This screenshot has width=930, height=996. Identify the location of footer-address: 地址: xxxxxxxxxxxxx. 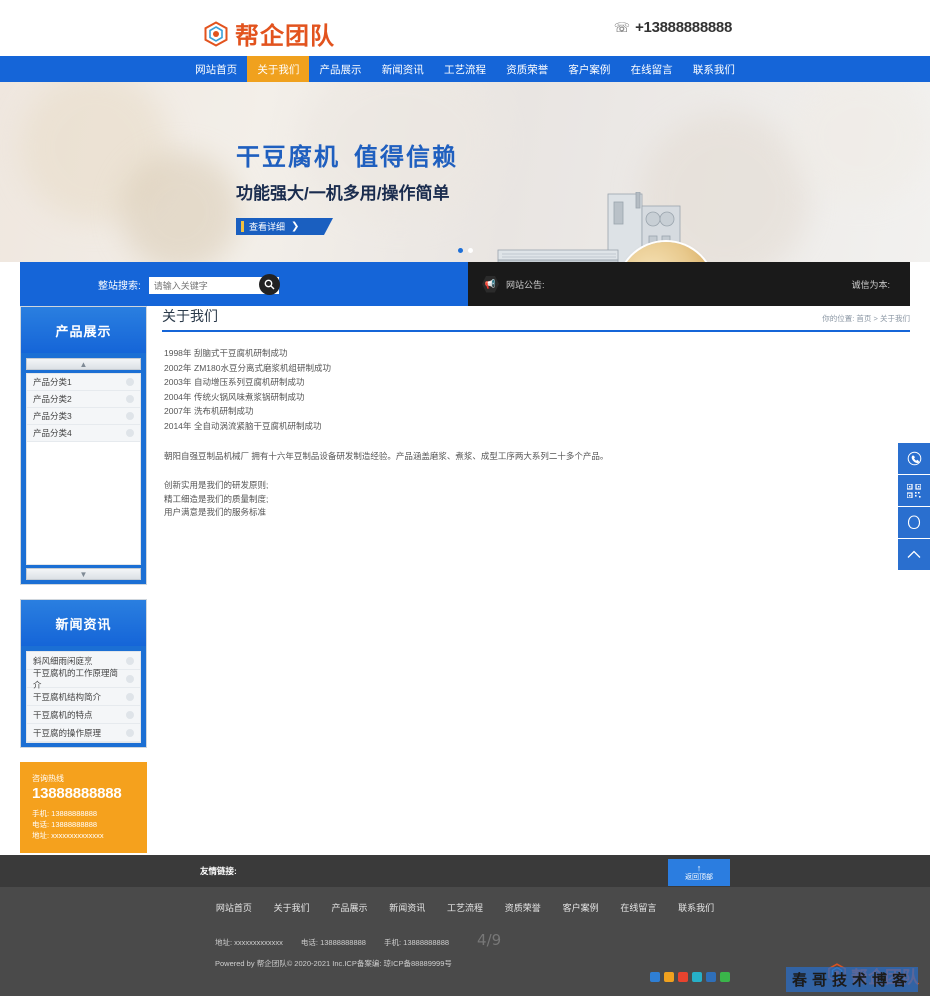
(249, 942).